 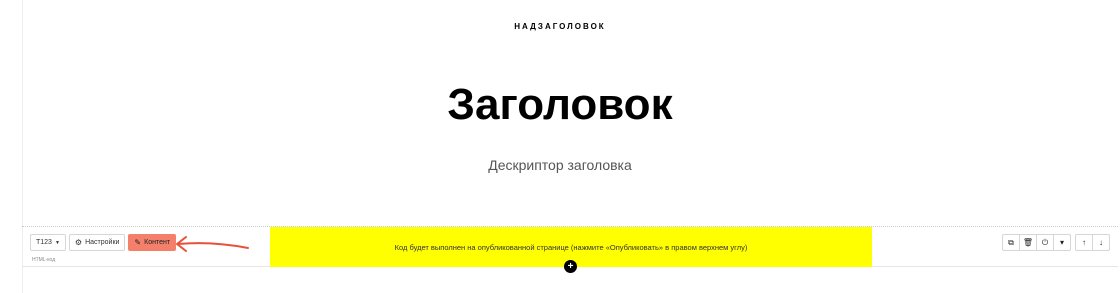 What do you see at coordinates (1062, 242) in the screenshot?
I see `more-caret-icon: ▾` at bounding box center [1062, 242].